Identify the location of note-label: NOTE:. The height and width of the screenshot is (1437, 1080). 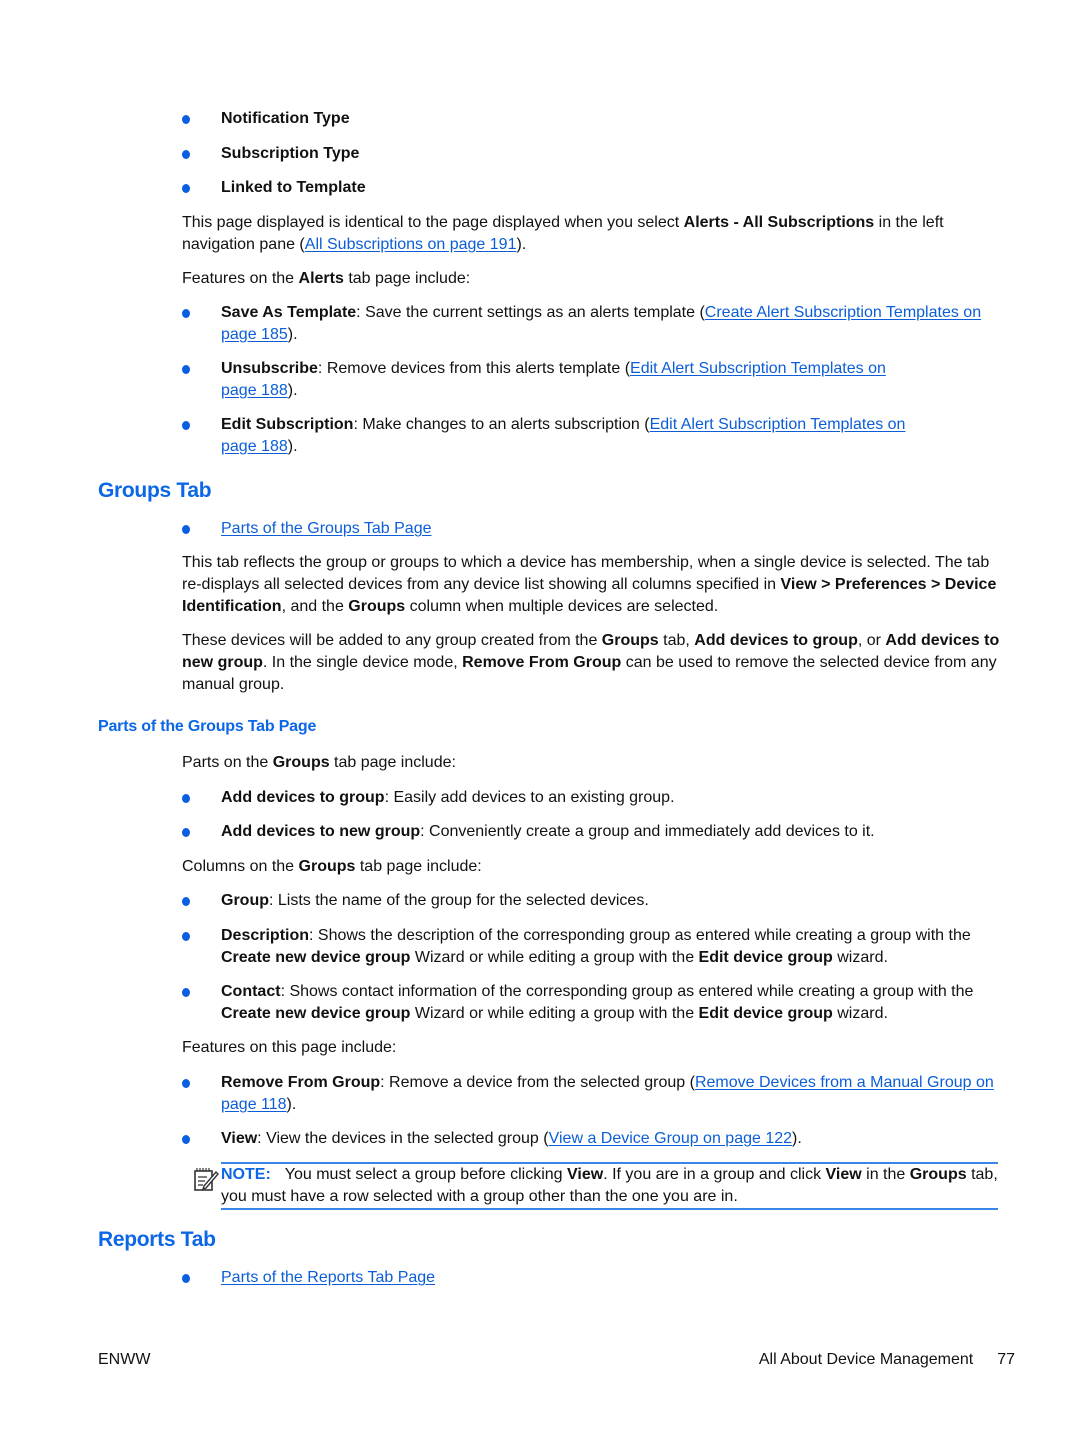
(246, 1174).